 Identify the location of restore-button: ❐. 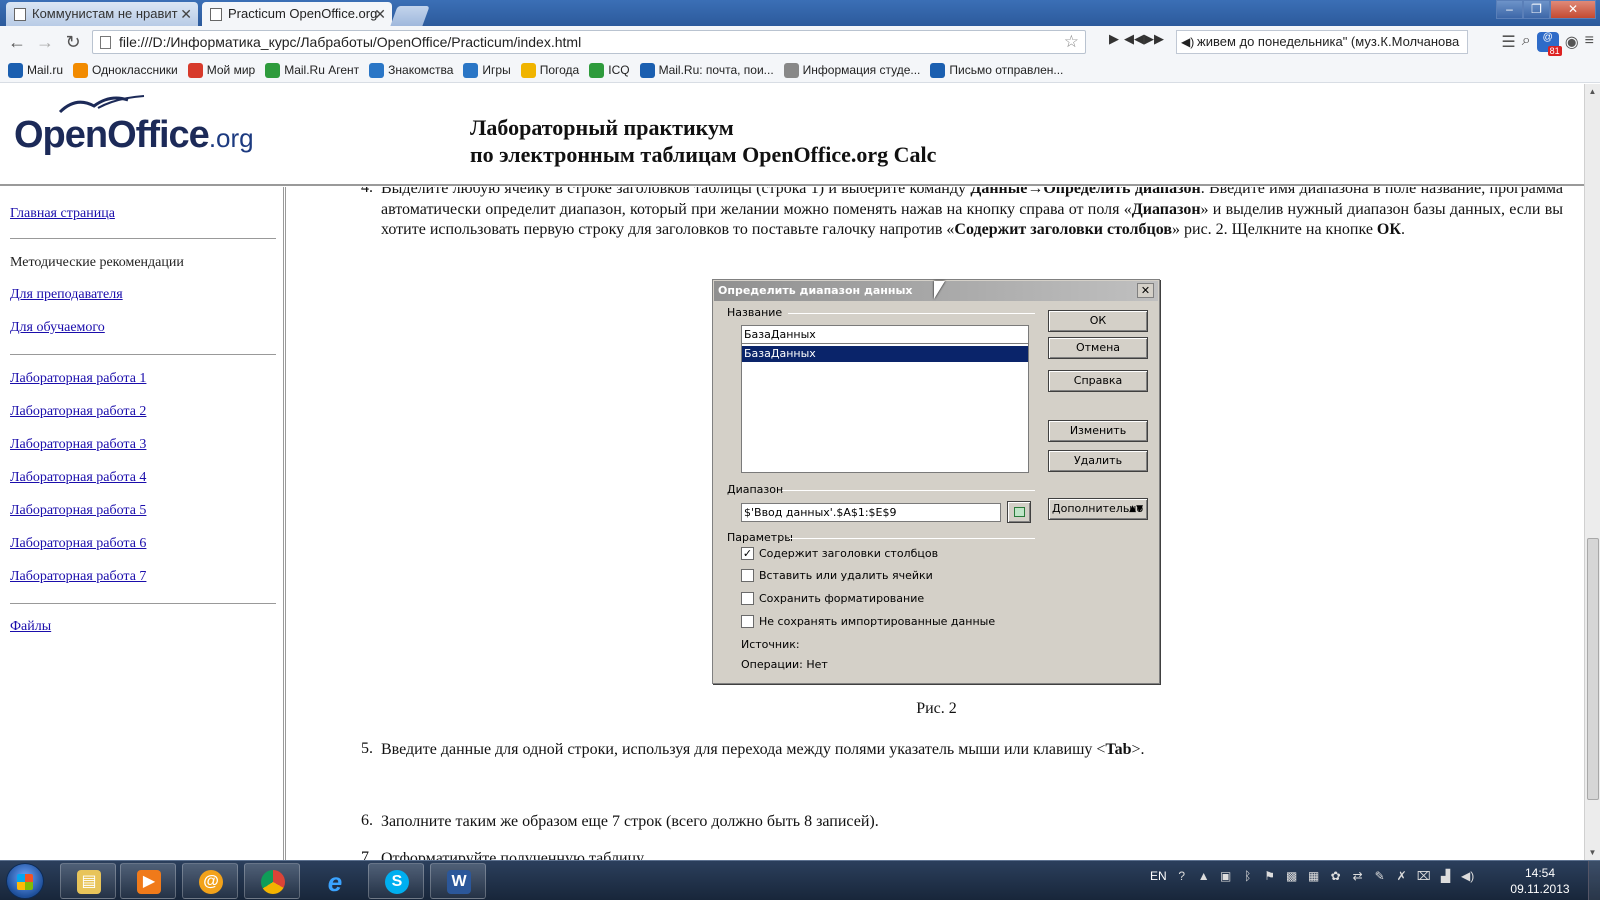
(1536, 9).